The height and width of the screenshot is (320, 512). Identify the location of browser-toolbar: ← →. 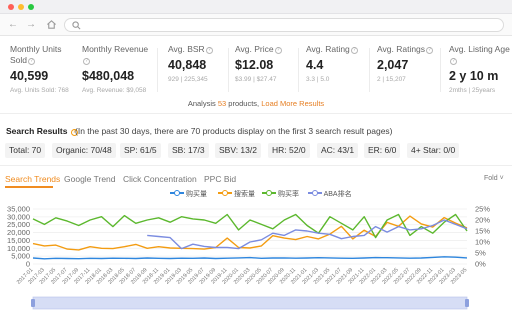
(256, 25).